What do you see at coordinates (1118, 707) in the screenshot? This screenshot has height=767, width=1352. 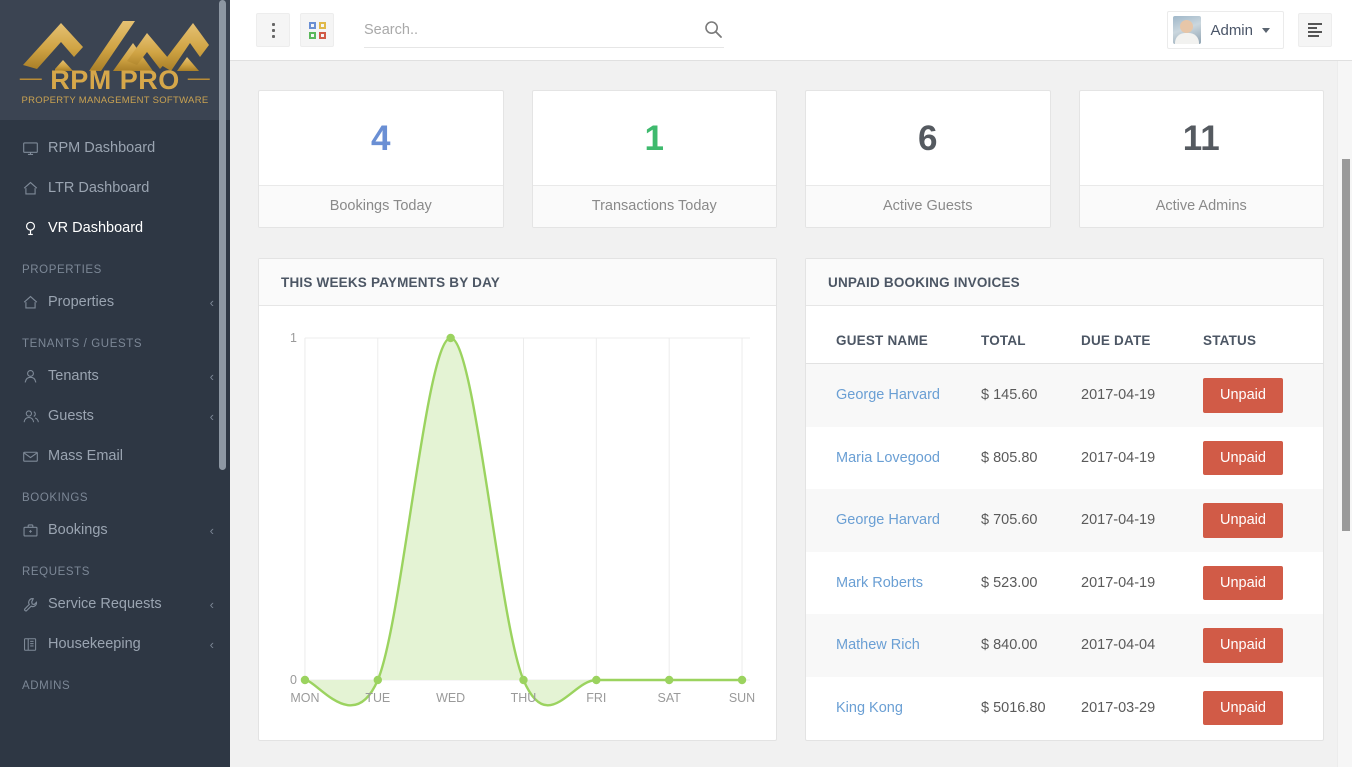 I see `invoice-due-date-cell: 2017-03-29` at bounding box center [1118, 707].